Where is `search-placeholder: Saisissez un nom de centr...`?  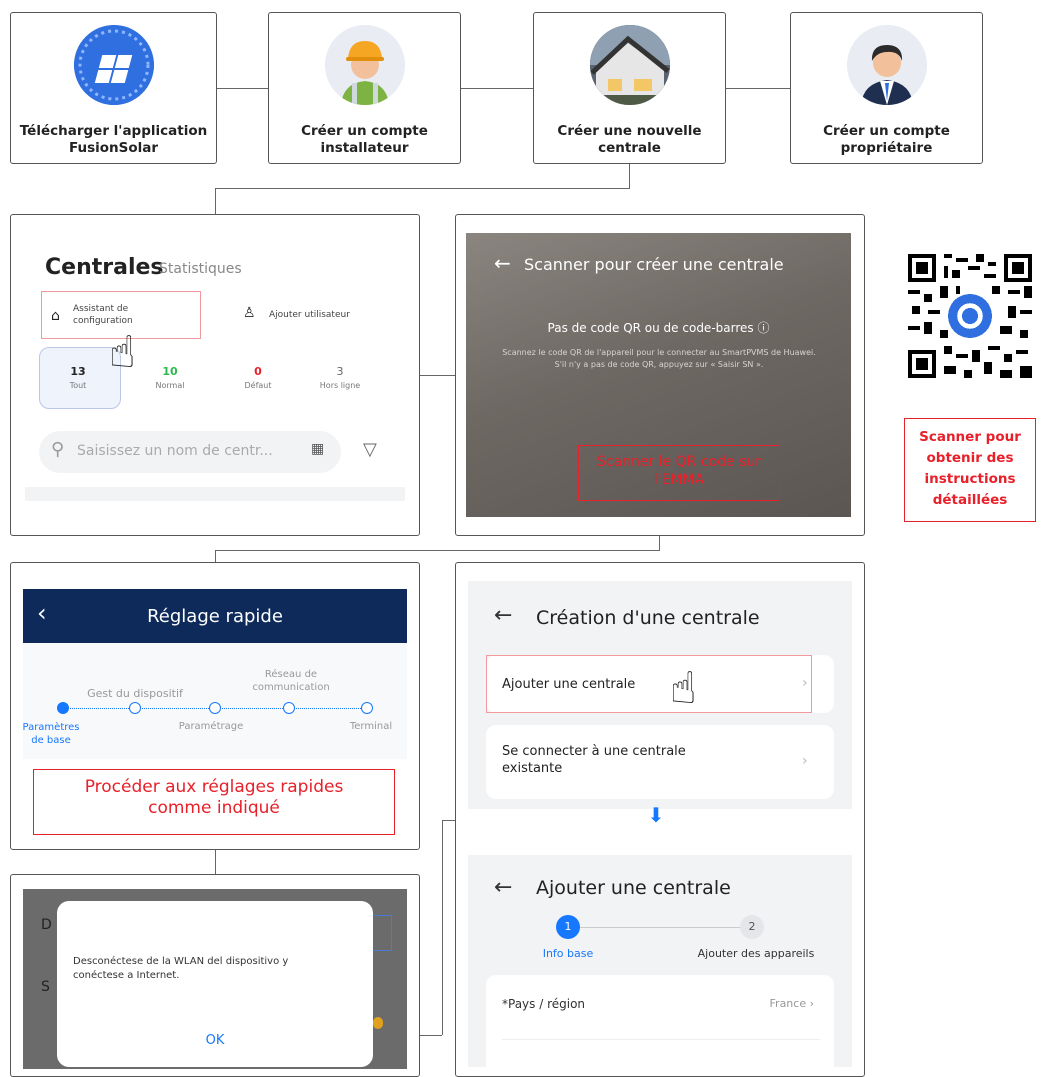 search-placeholder: Saisissez un nom de centr... is located at coordinates (175, 451).